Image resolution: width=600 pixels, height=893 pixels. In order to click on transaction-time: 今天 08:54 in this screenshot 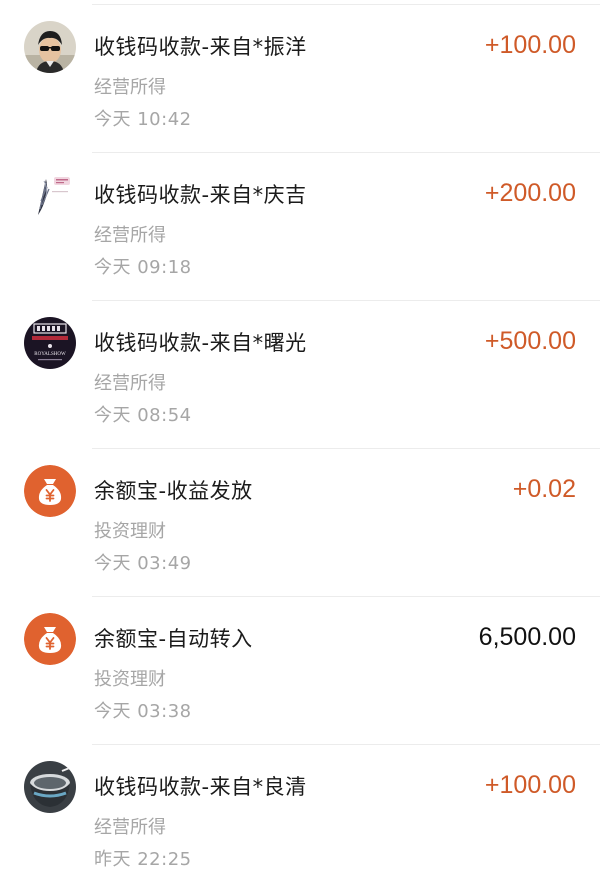, I will do `click(143, 415)`.